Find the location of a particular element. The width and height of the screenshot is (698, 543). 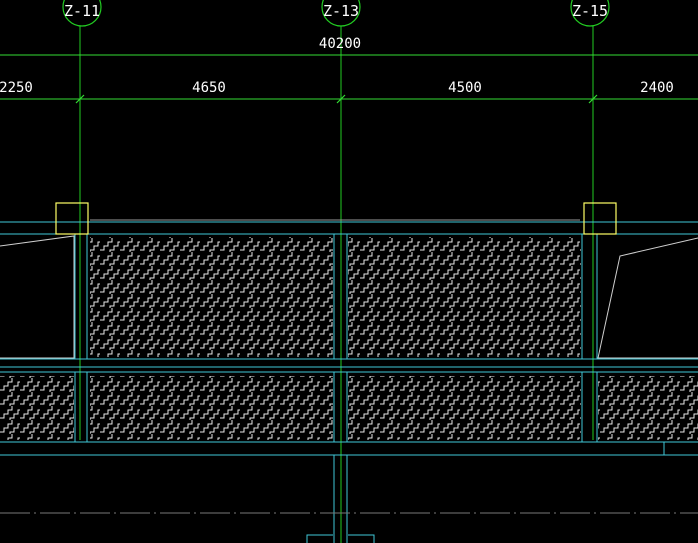

hatch-upper-left is located at coordinates (211, 297).